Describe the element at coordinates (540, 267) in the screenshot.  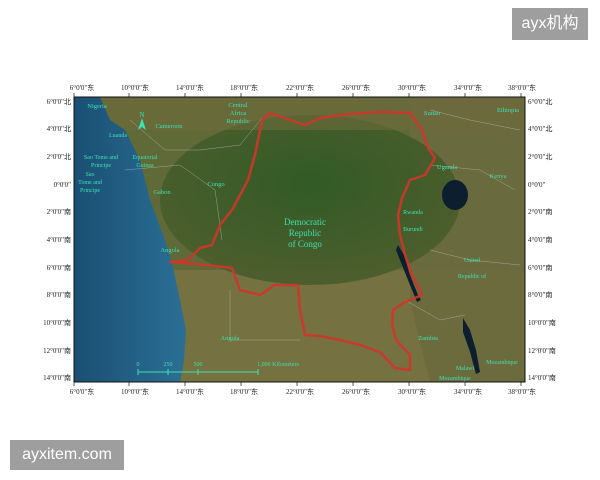
I see `lat-tick-right: 6°0'0"南` at that location.